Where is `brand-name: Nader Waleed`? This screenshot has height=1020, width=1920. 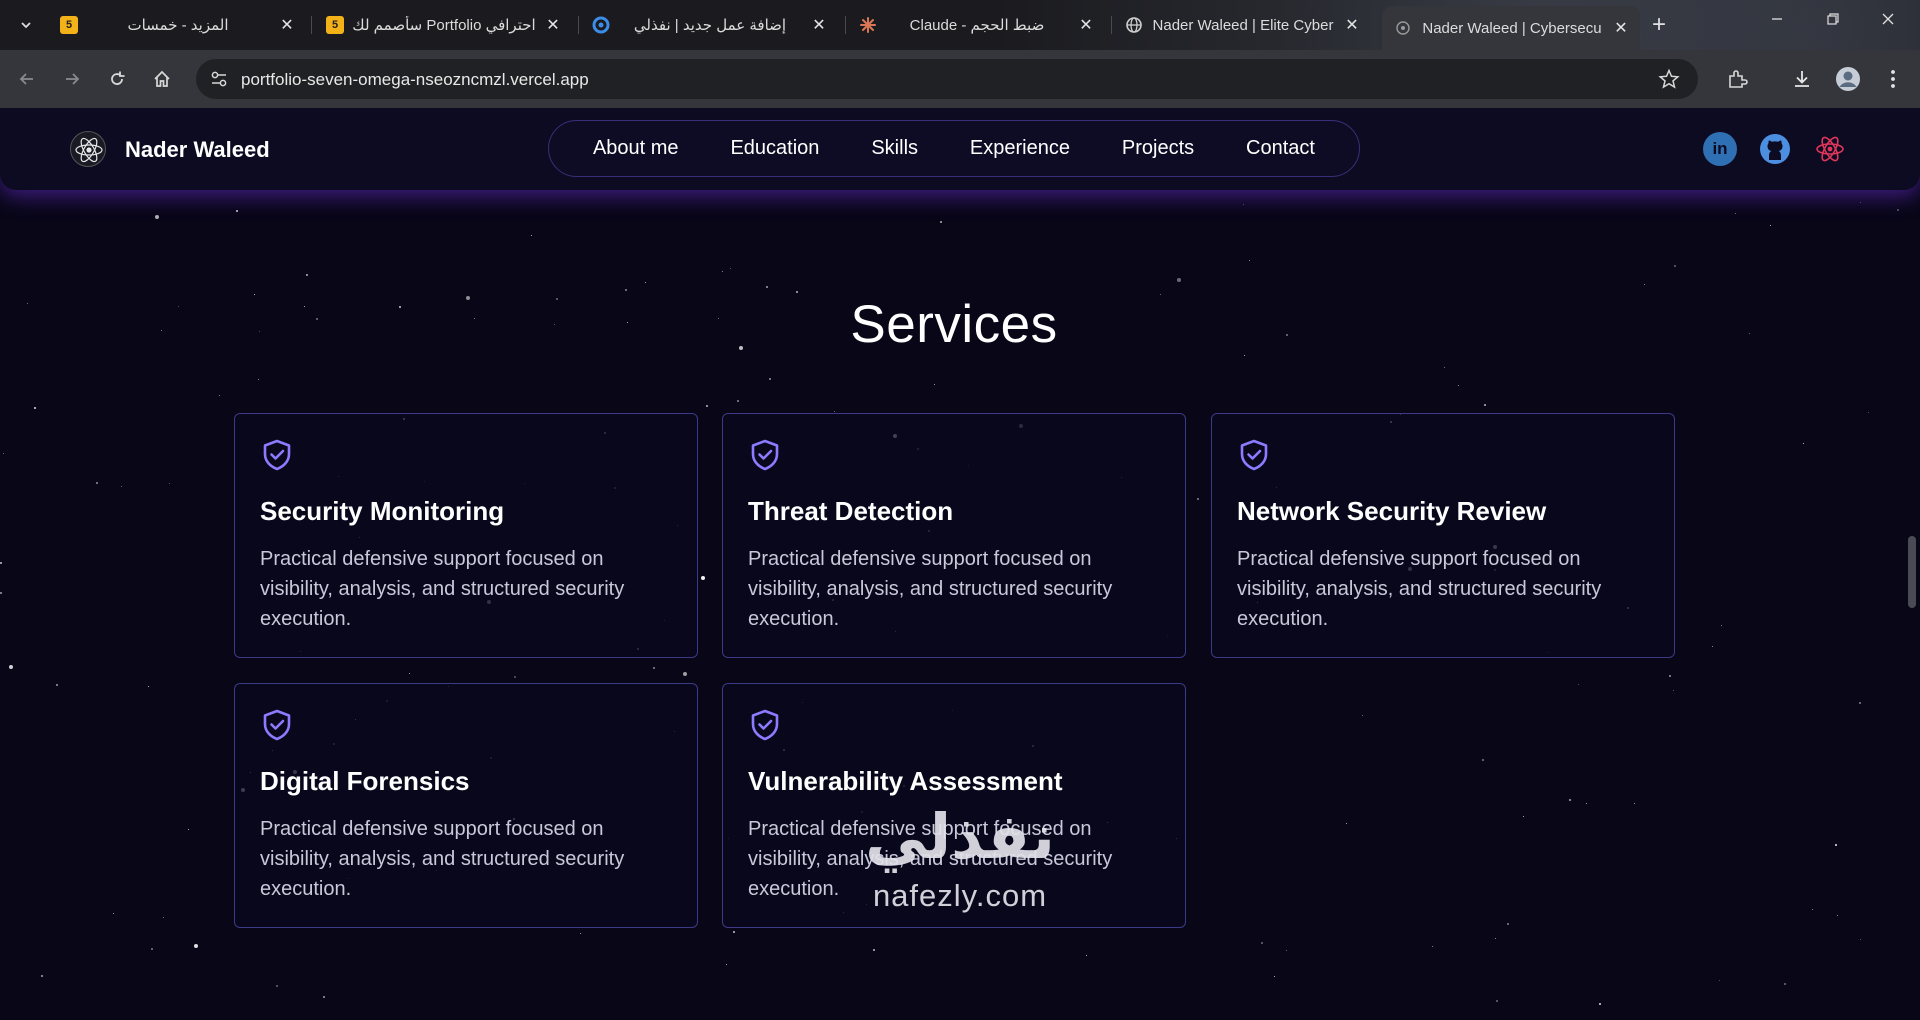 brand-name: Nader Waleed is located at coordinates (197, 150).